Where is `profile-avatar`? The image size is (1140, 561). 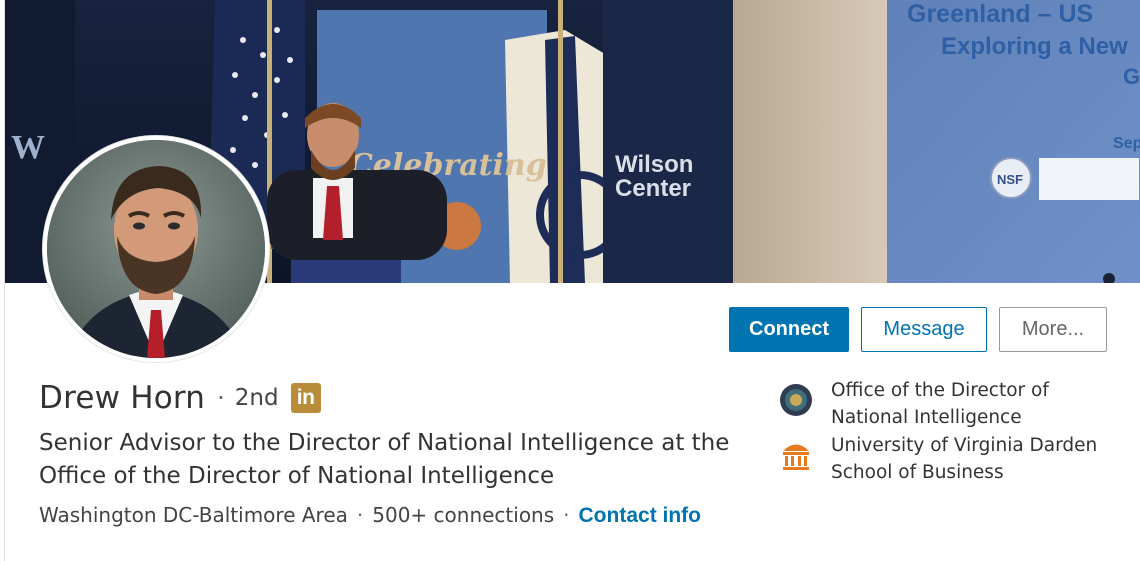
profile-avatar is located at coordinates (156, 249).